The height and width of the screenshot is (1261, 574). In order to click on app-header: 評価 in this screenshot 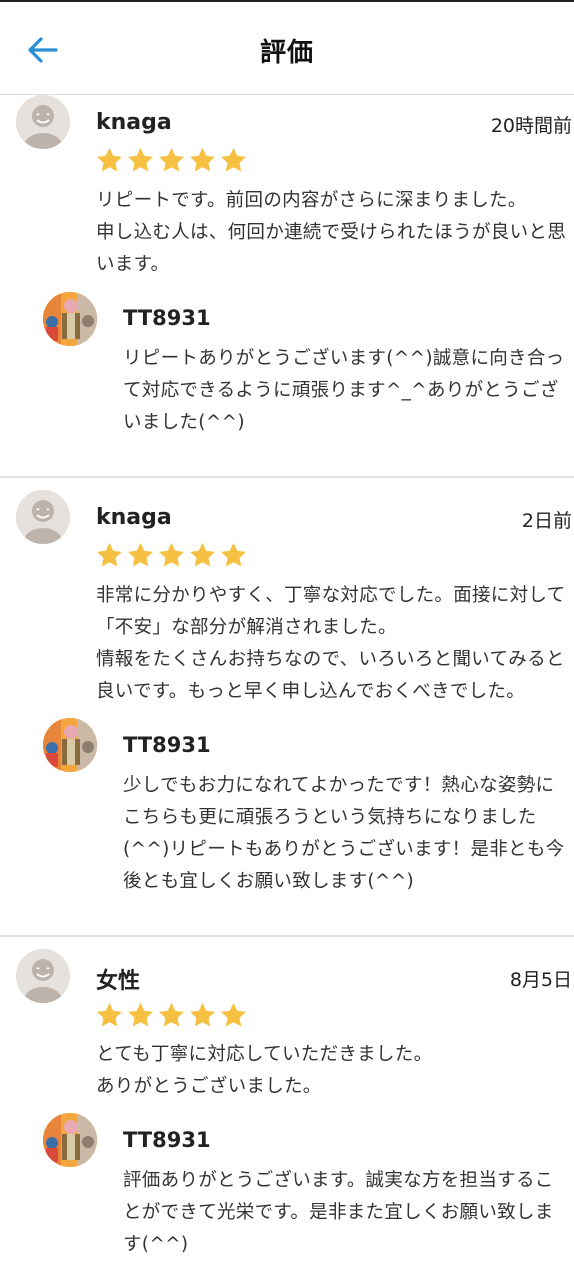, I will do `click(287, 47)`.